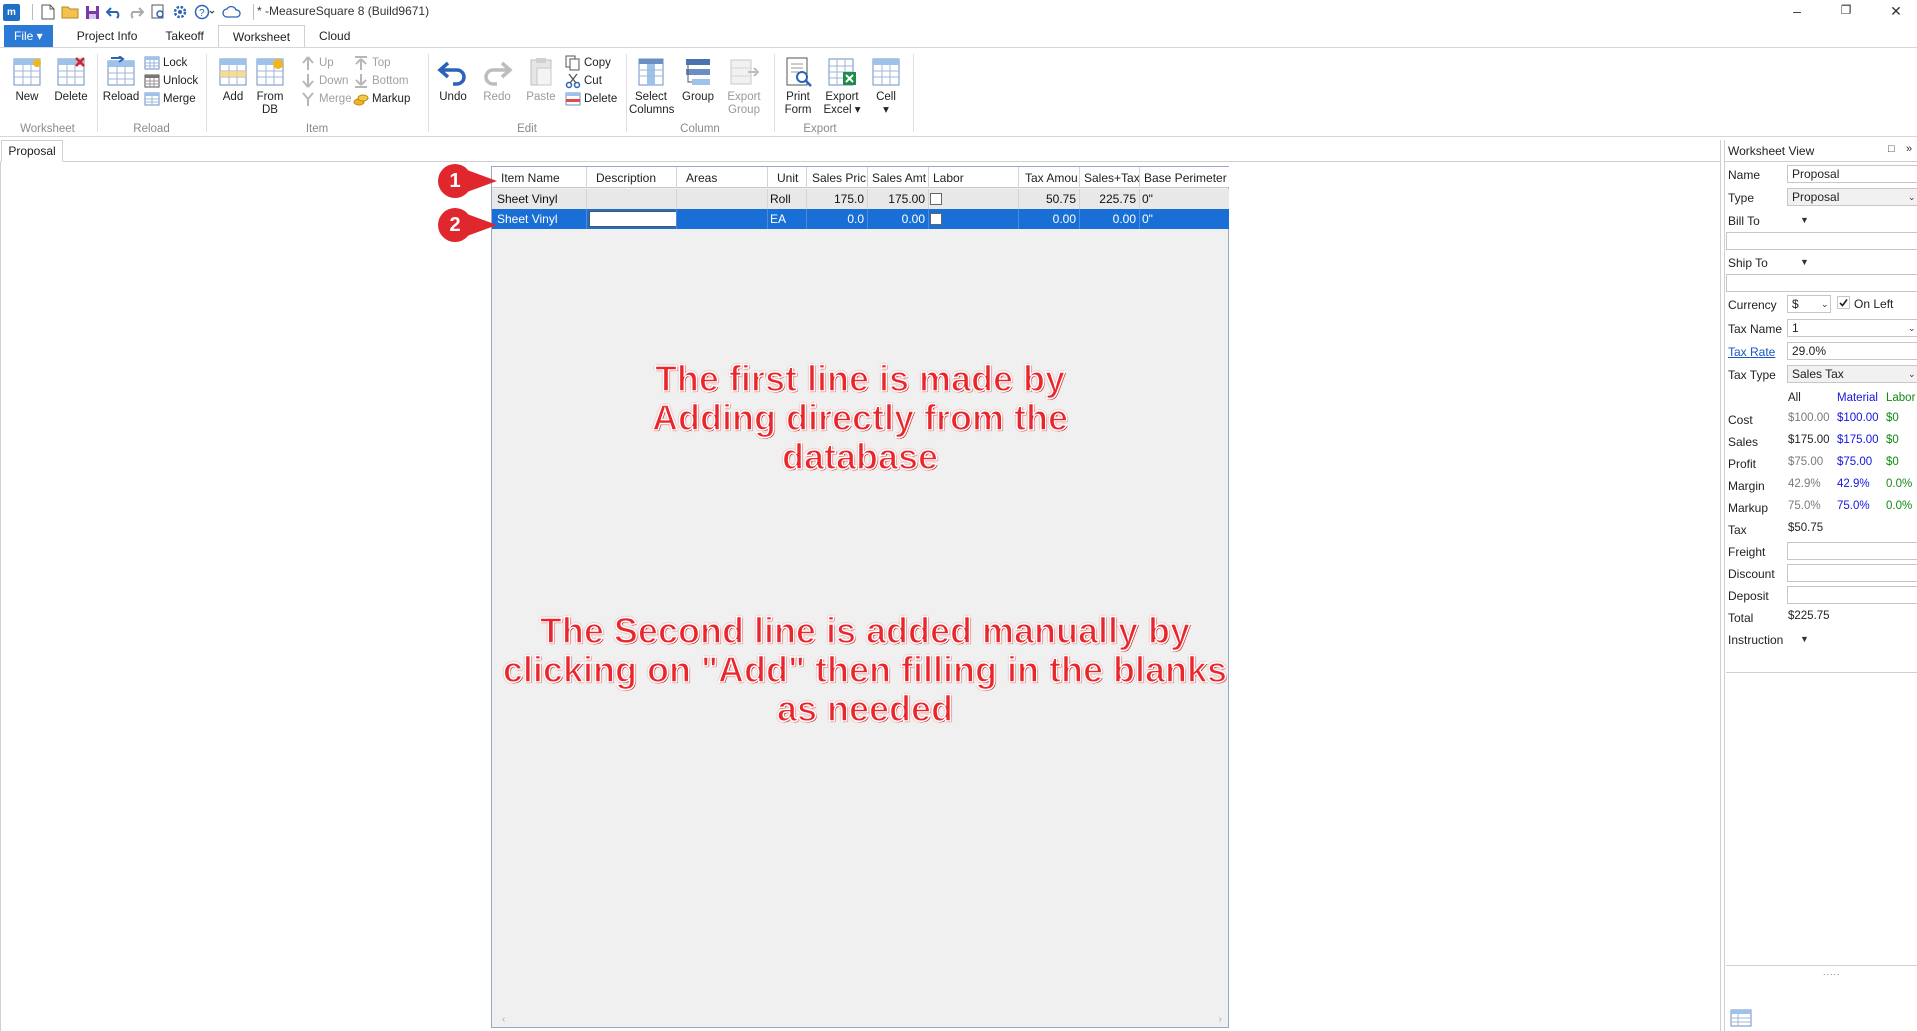 This screenshot has width=1917, height=1031. I want to click on paste-button: Paste, so click(541, 80).